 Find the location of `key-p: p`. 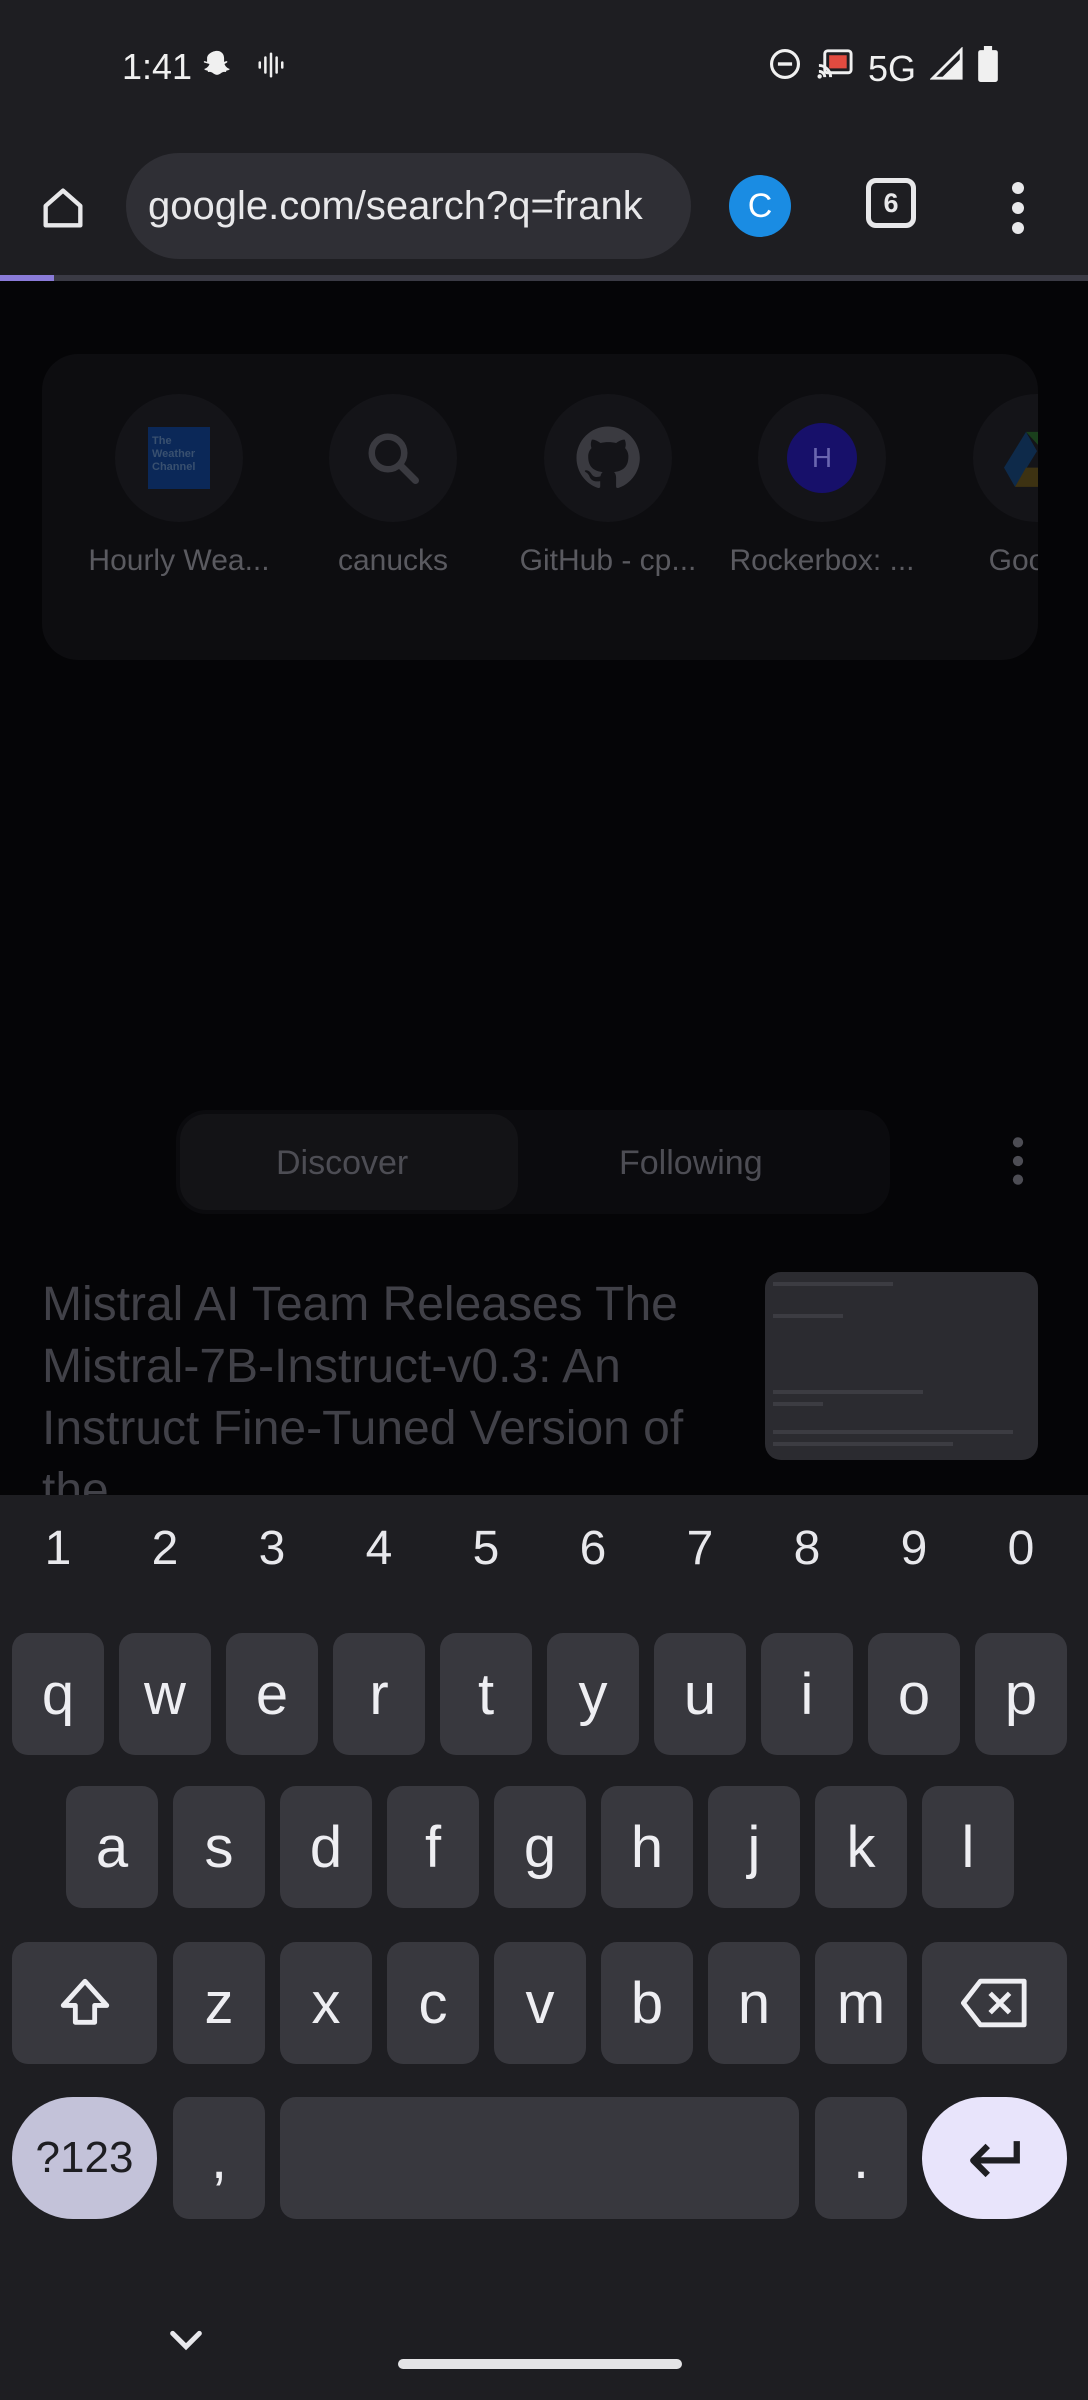

key-p: p is located at coordinates (1021, 1694).